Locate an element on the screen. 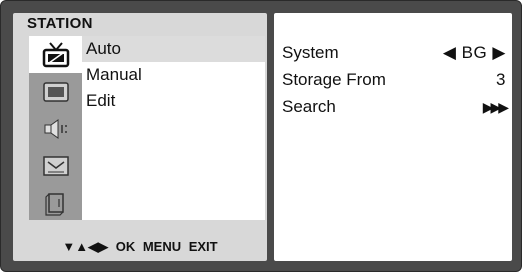  card-icon is located at coordinates (54, 204).